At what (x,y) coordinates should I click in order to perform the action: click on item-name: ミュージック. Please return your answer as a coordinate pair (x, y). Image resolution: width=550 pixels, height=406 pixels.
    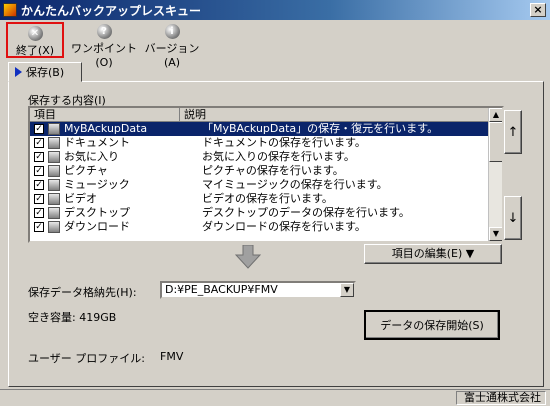
    Looking at the image, I should click on (97, 184).